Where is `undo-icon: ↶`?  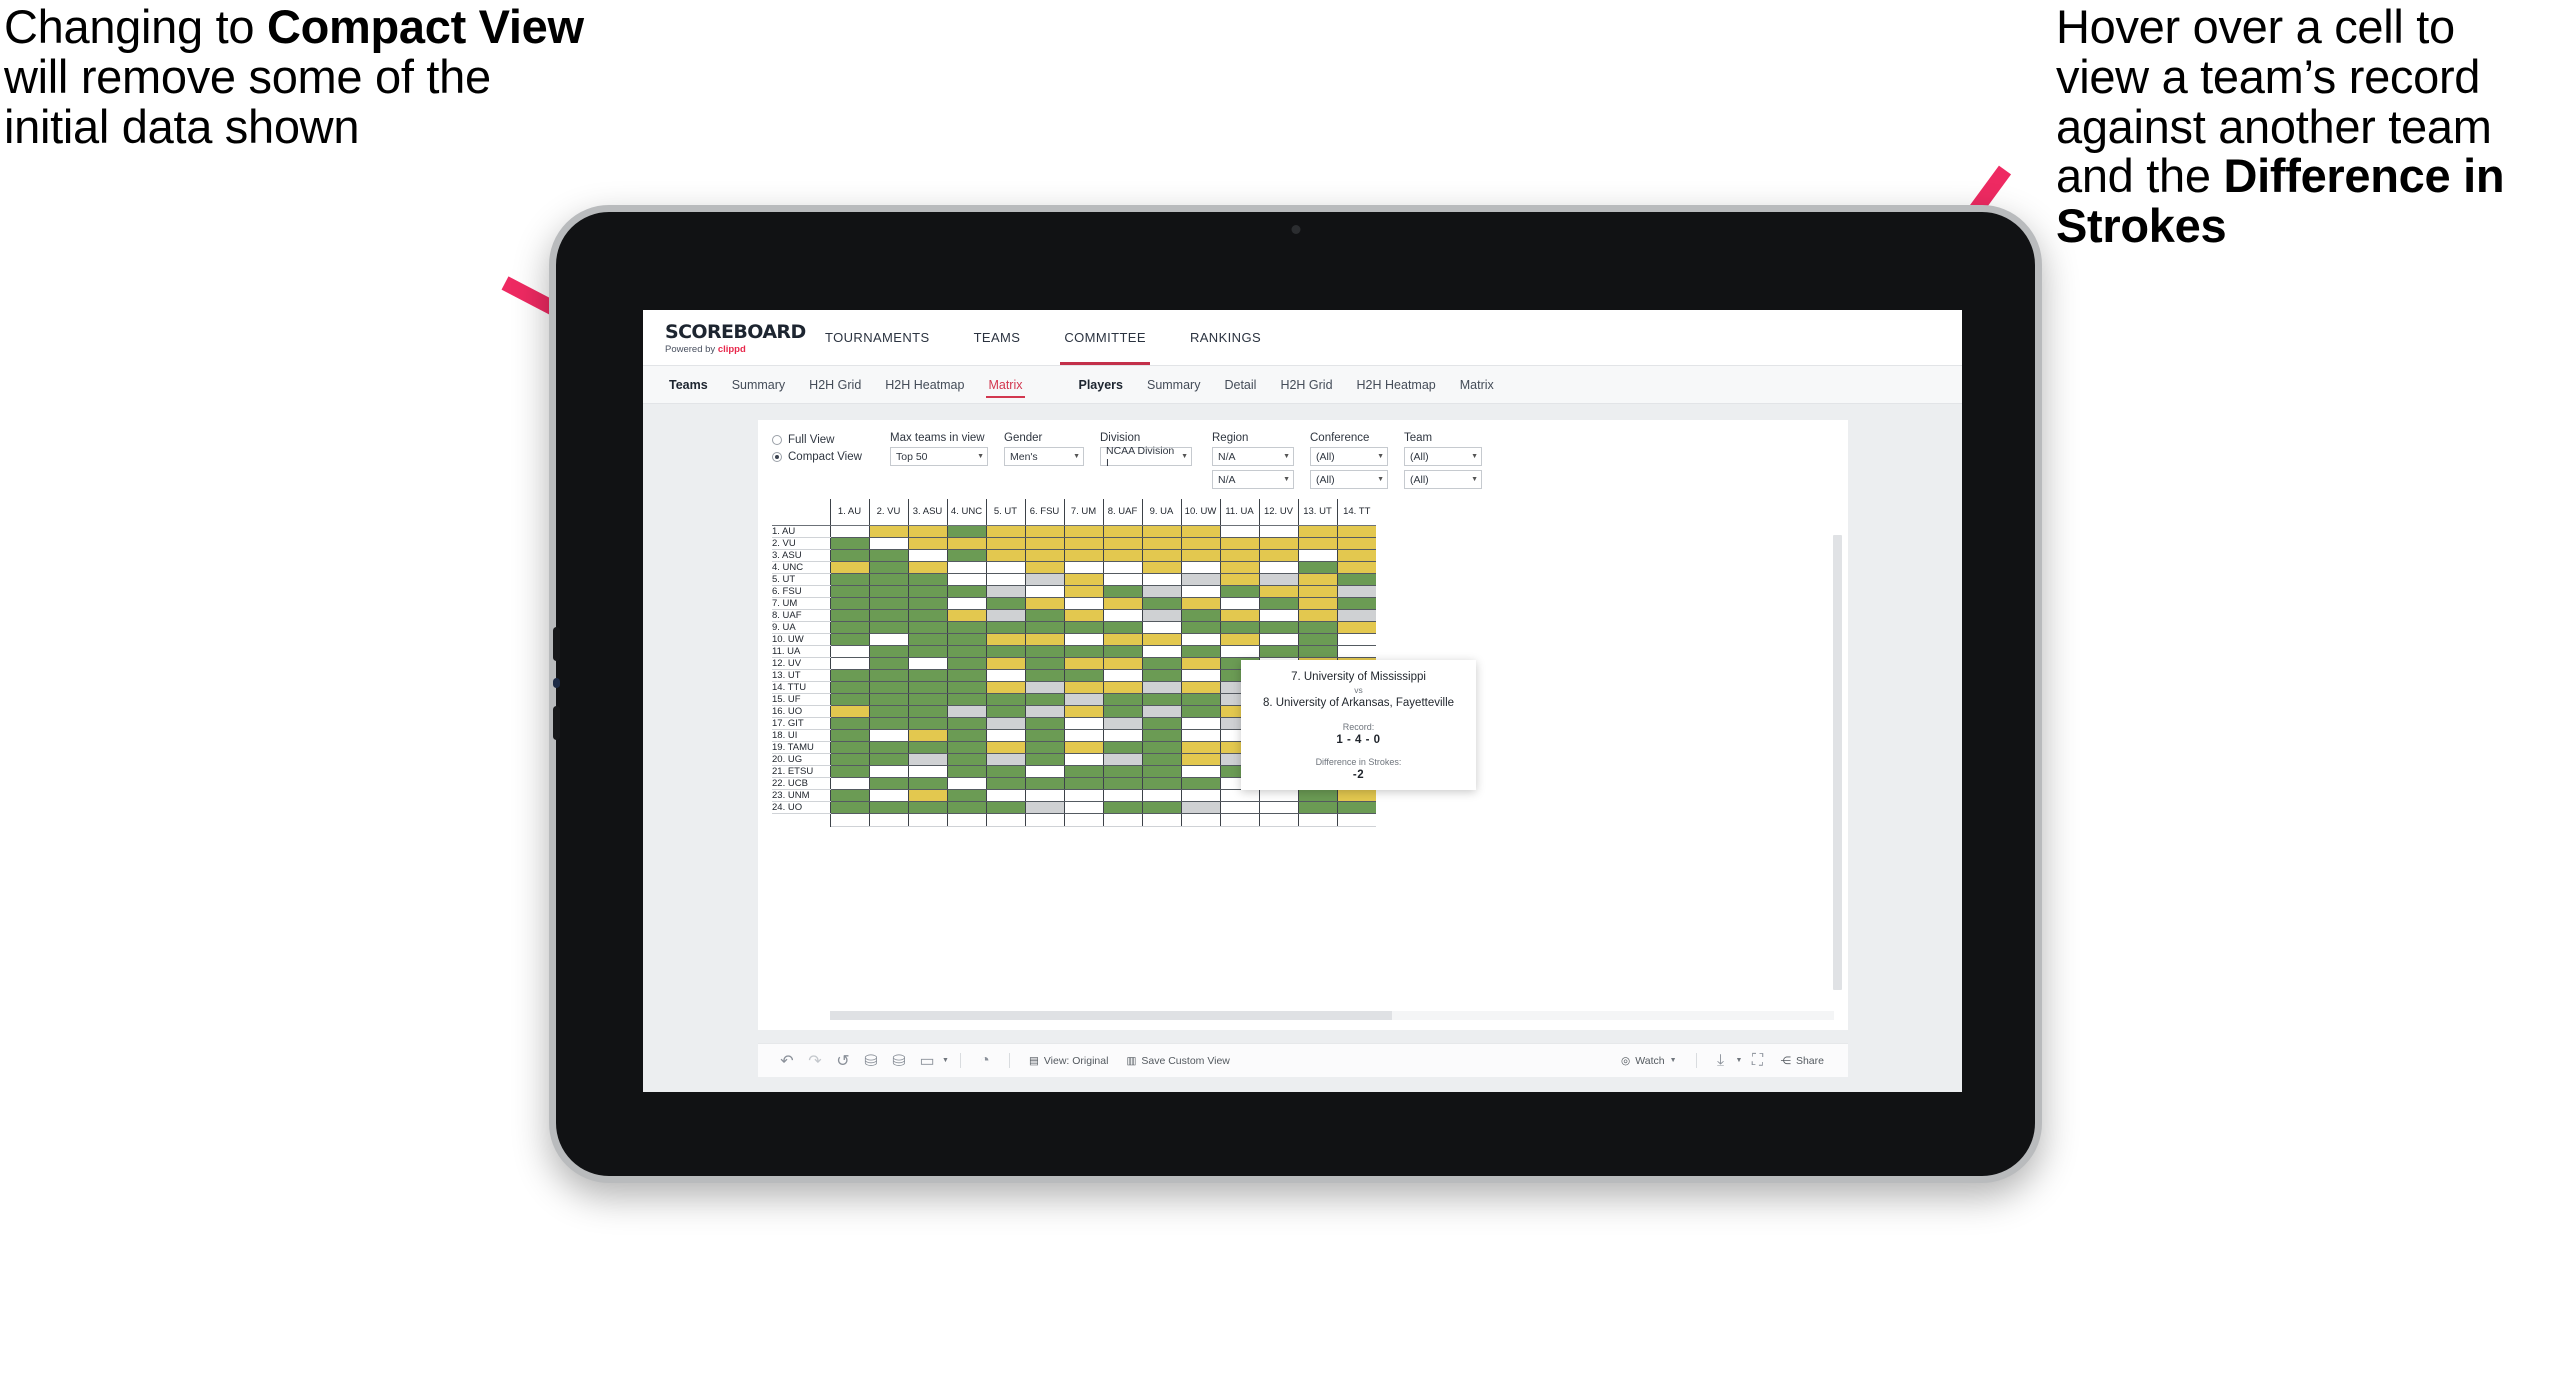
undo-icon: ↶ is located at coordinates (787, 1061).